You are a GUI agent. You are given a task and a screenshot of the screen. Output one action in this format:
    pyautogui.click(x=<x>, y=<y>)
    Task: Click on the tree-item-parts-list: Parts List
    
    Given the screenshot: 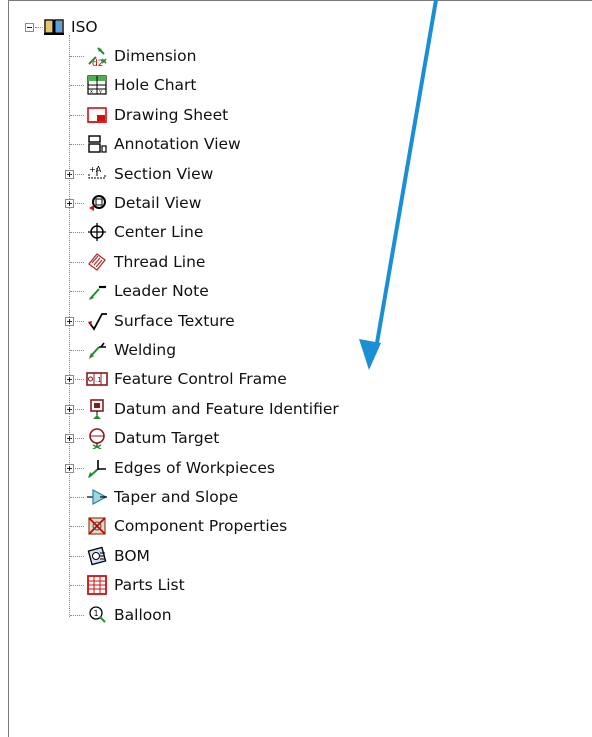 What is the action you would take?
    pyautogui.click(x=135, y=585)
    